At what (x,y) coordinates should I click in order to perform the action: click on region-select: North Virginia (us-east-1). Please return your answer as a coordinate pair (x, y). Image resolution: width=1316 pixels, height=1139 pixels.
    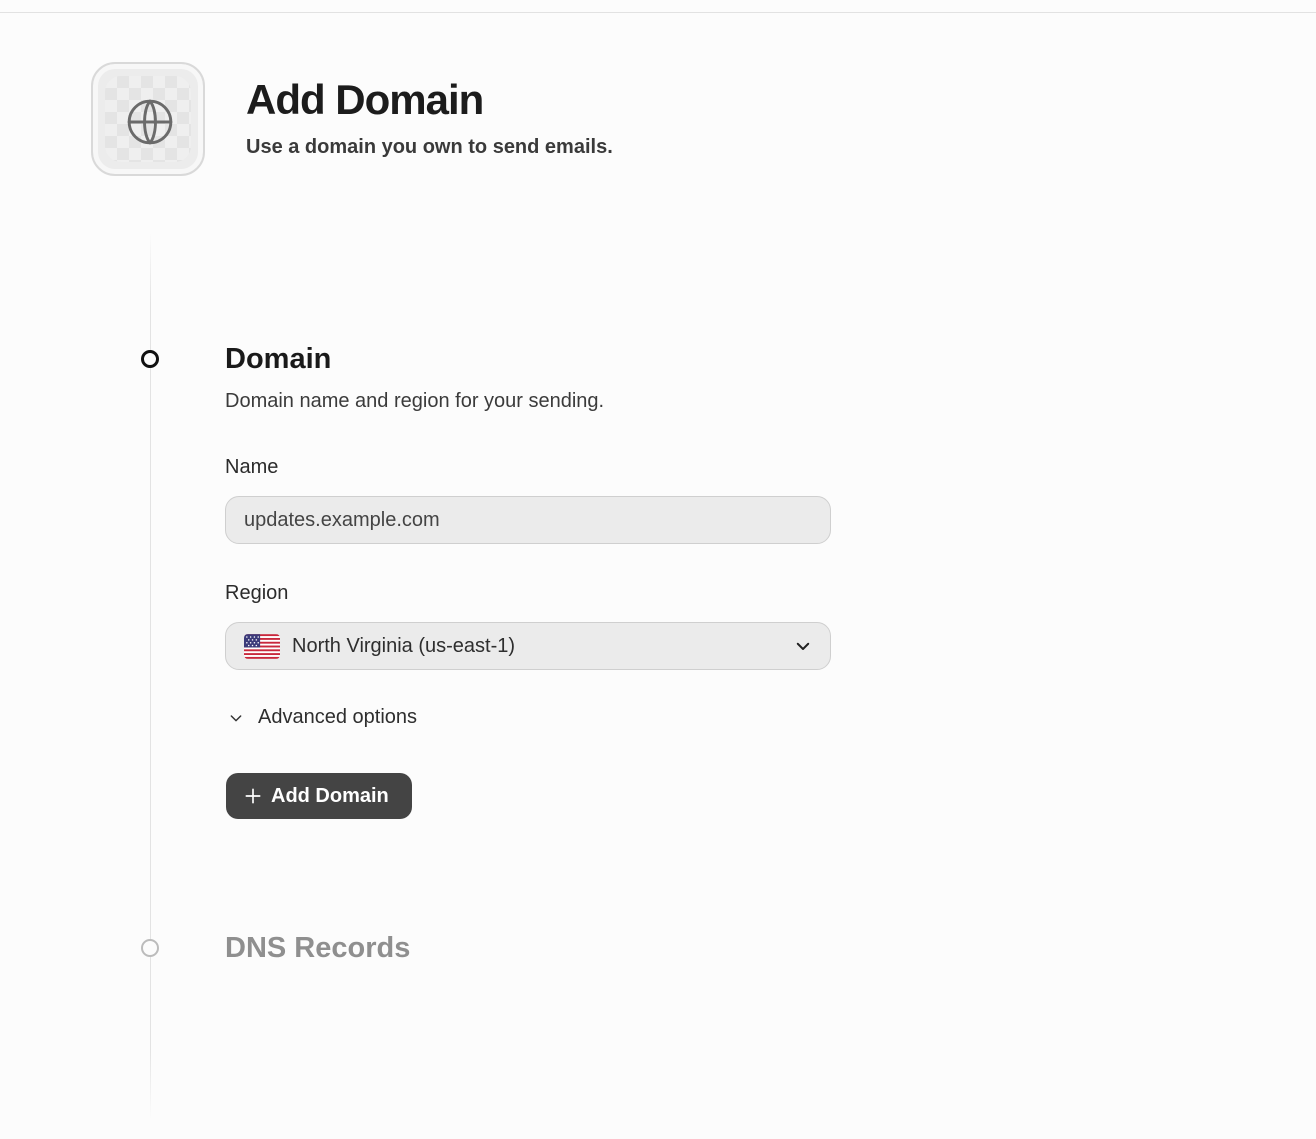
    Looking at the image, I should click on (528, 646).